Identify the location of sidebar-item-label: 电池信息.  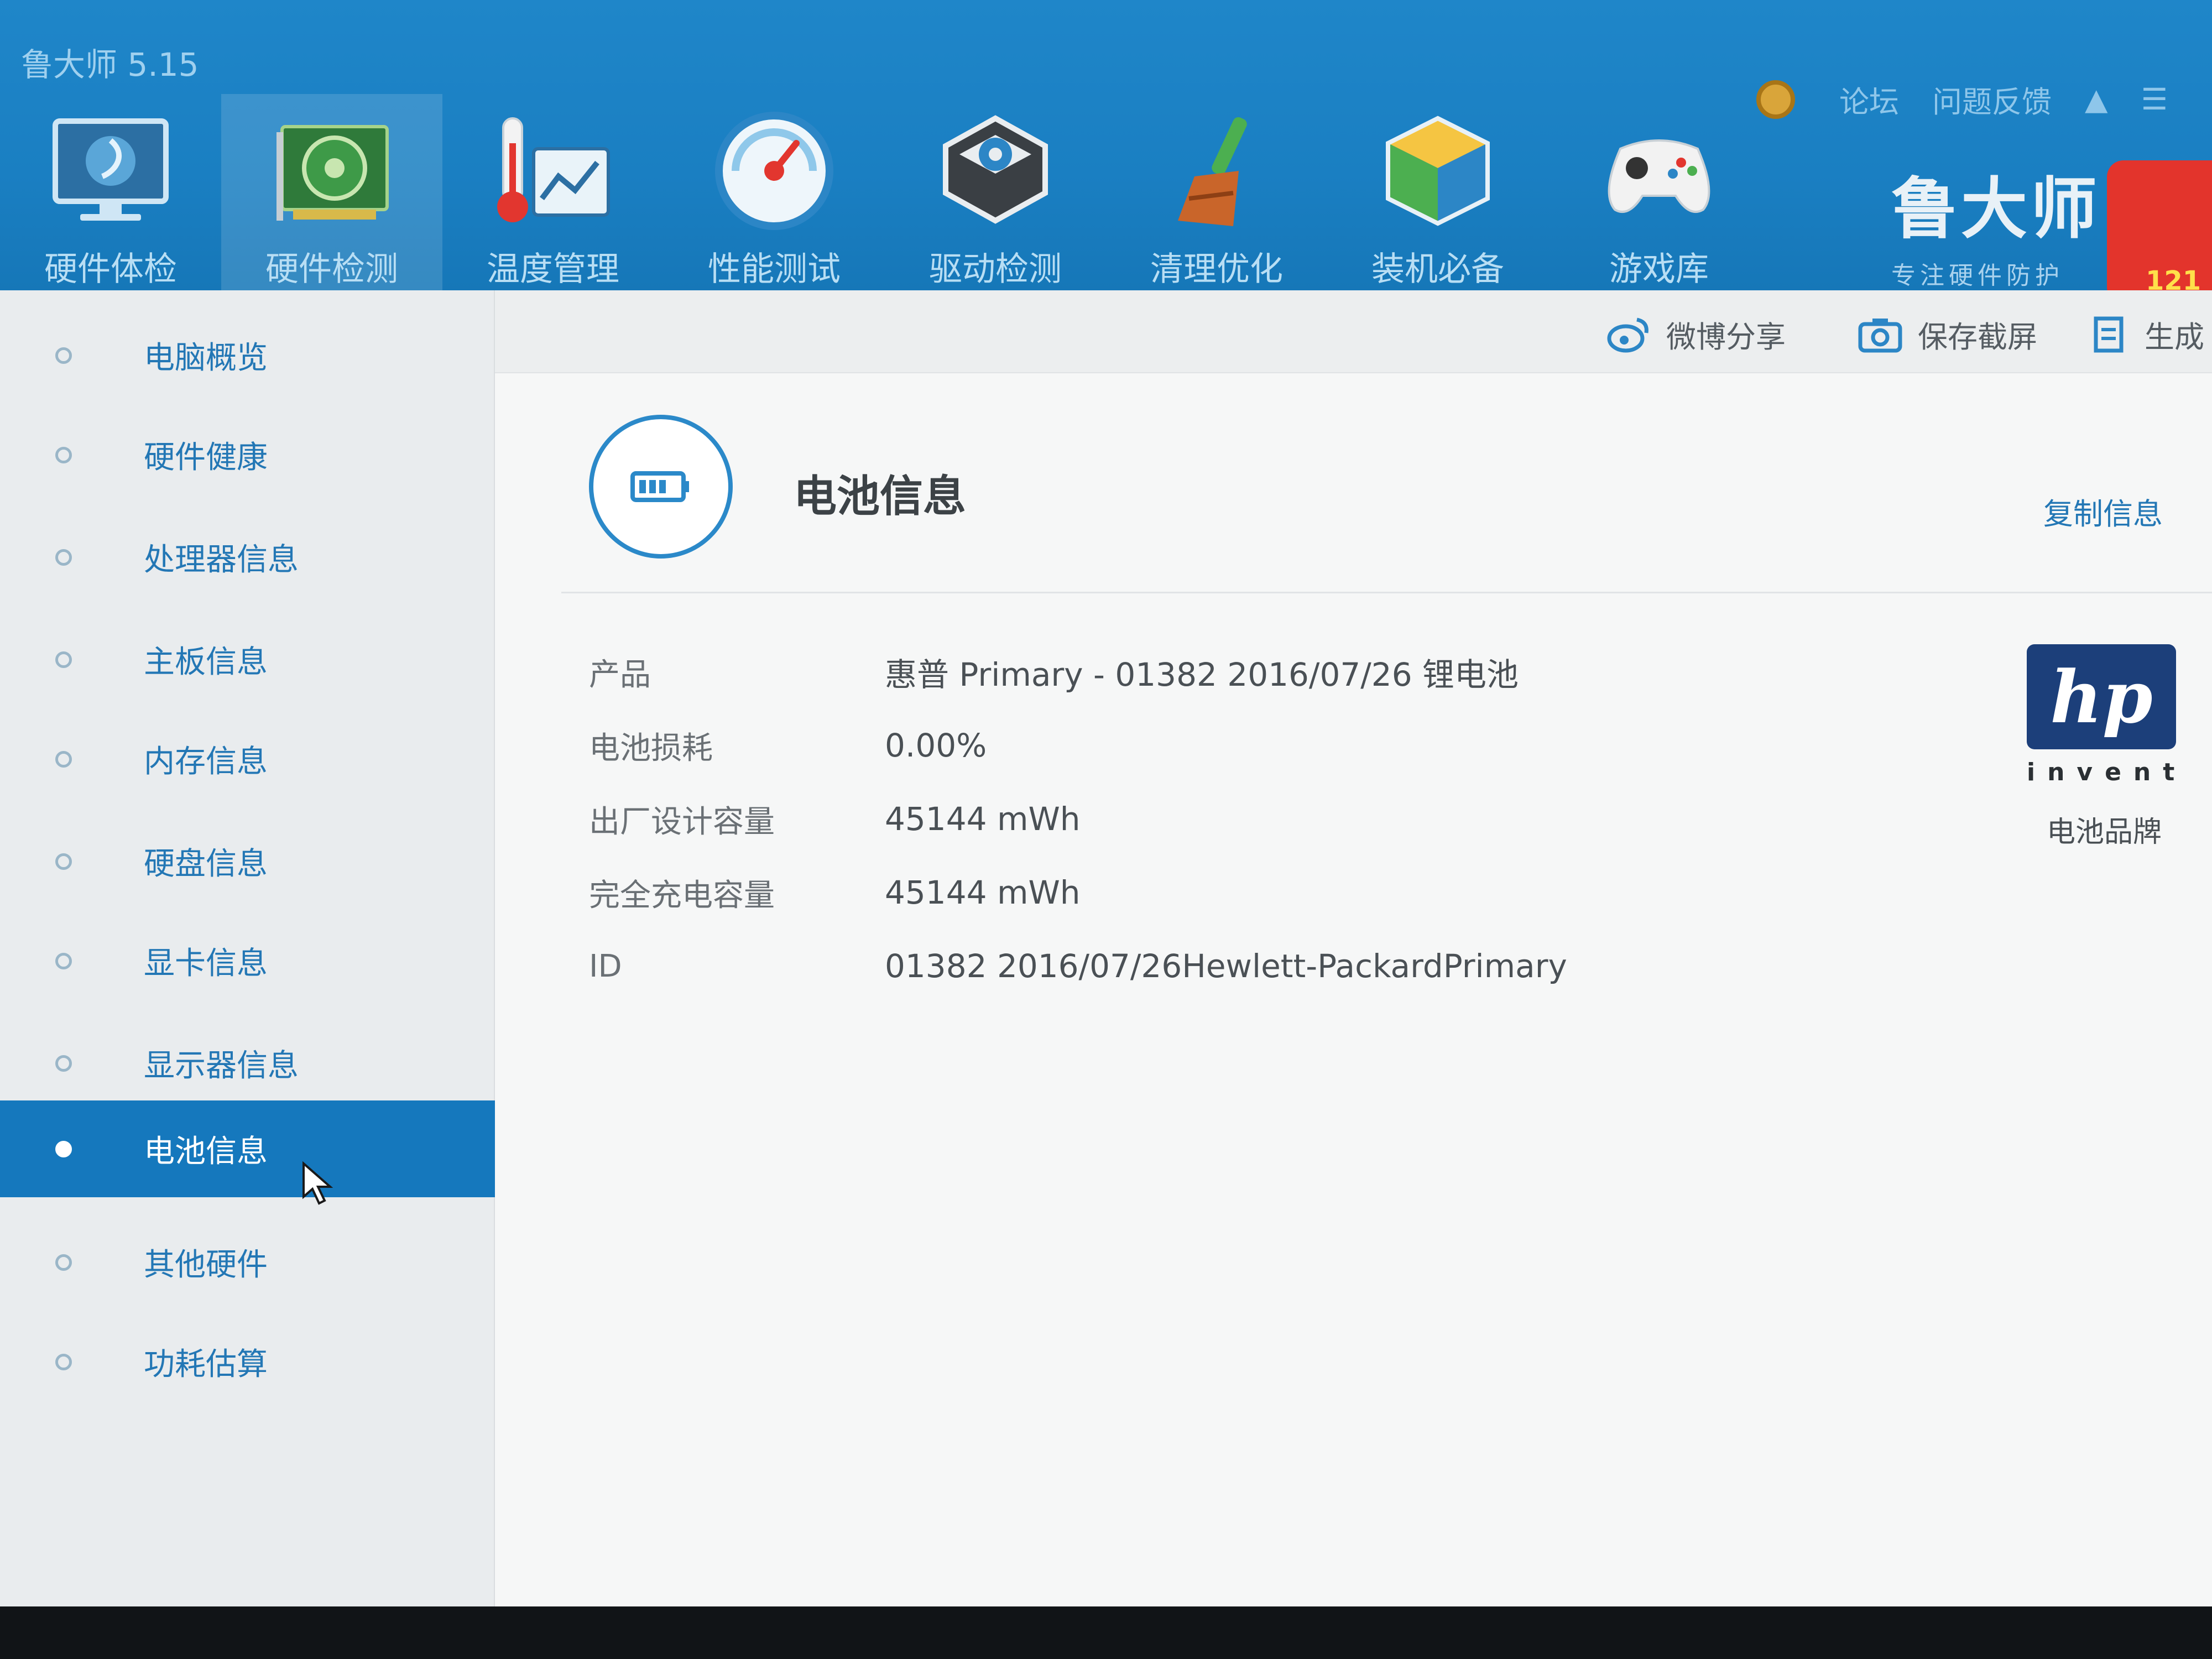
(206, 1152).